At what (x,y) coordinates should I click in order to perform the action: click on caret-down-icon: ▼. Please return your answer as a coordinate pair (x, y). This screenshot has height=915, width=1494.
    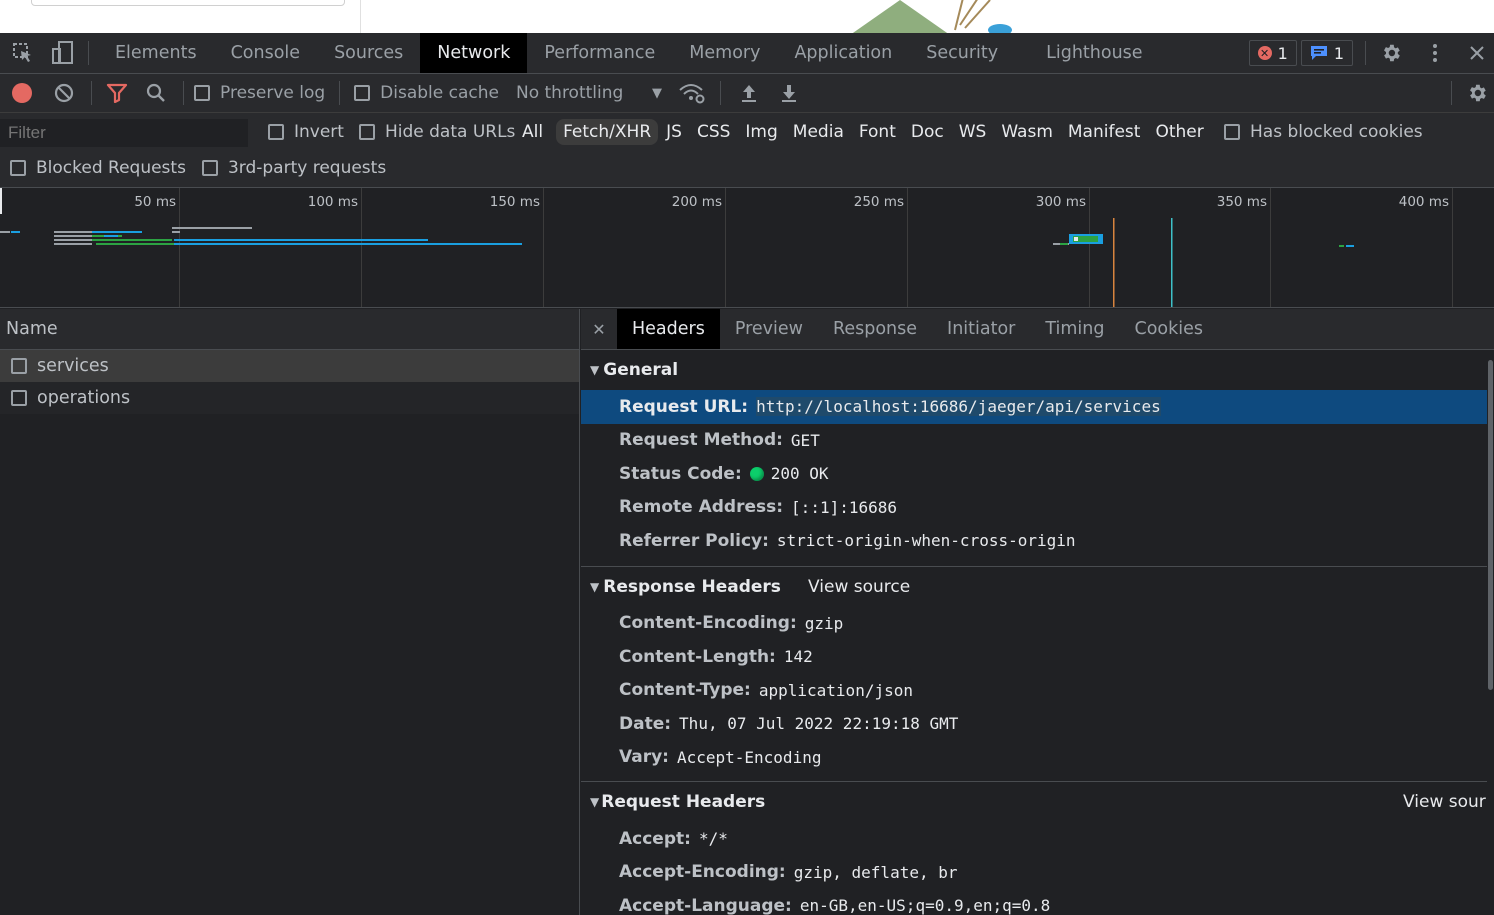
    Looking at the image, I should click on (595, 370).